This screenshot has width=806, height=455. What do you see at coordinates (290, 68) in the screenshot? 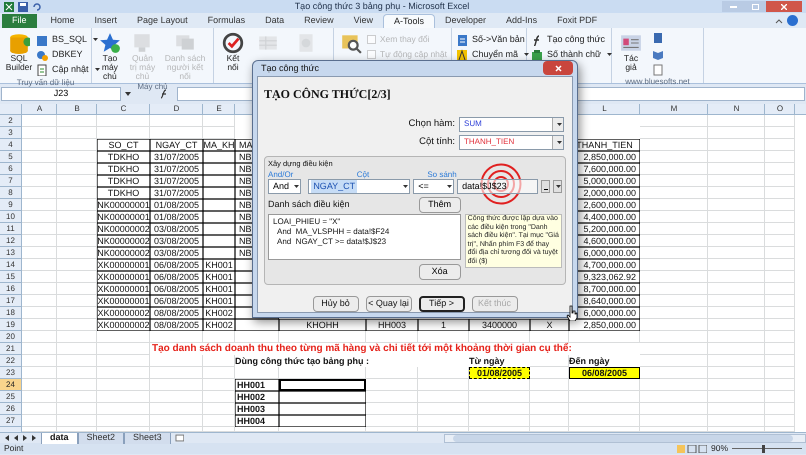
I see `dialog-title: Tạo công thức` at bounding box center [290, 68].